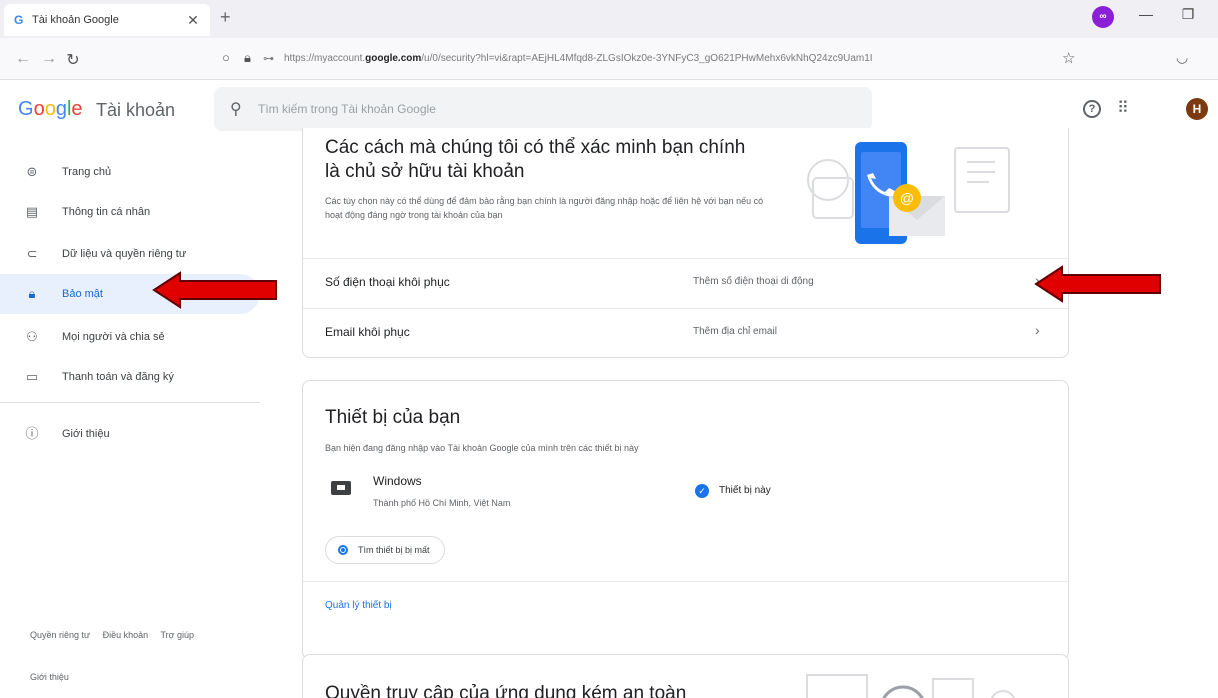  I want to click on search-icon: ⚲, so click(236, 109).